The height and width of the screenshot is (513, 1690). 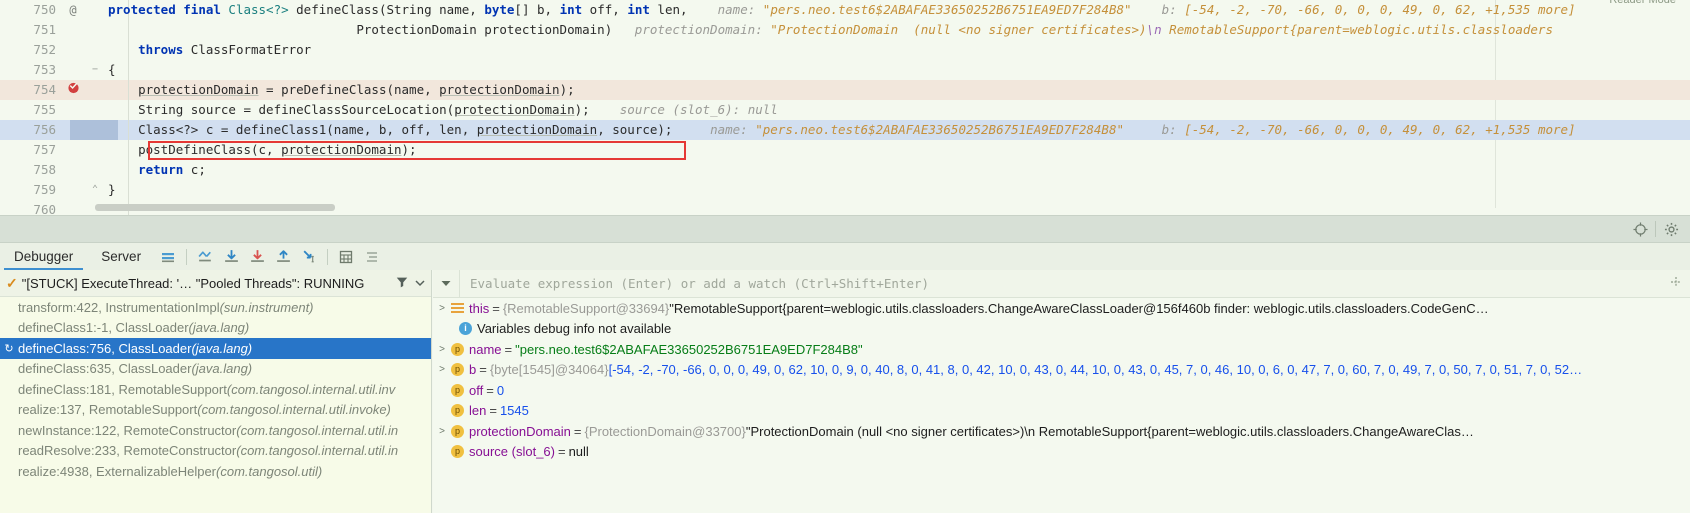 What do you see at coordinates (442, 390) in the screenshot?
I see `expand-arrow-placeholder: ›` at bounding box center [442, 390].